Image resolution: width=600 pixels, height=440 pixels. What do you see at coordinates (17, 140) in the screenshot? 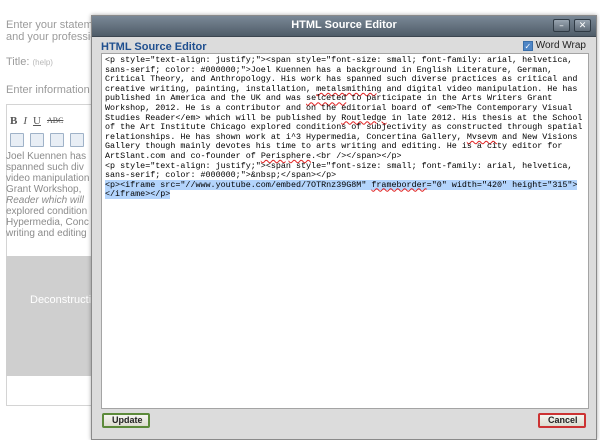
I see `cut-icon` at bounding box center [17, 140].